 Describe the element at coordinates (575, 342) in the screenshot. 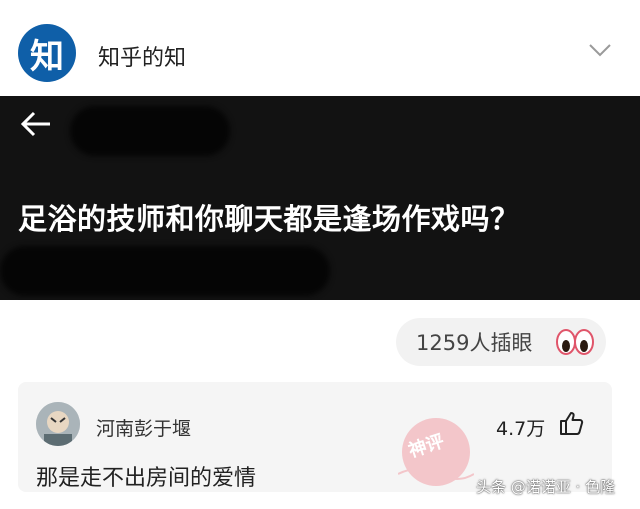

I see `eyes-emoji-icon` at that location.